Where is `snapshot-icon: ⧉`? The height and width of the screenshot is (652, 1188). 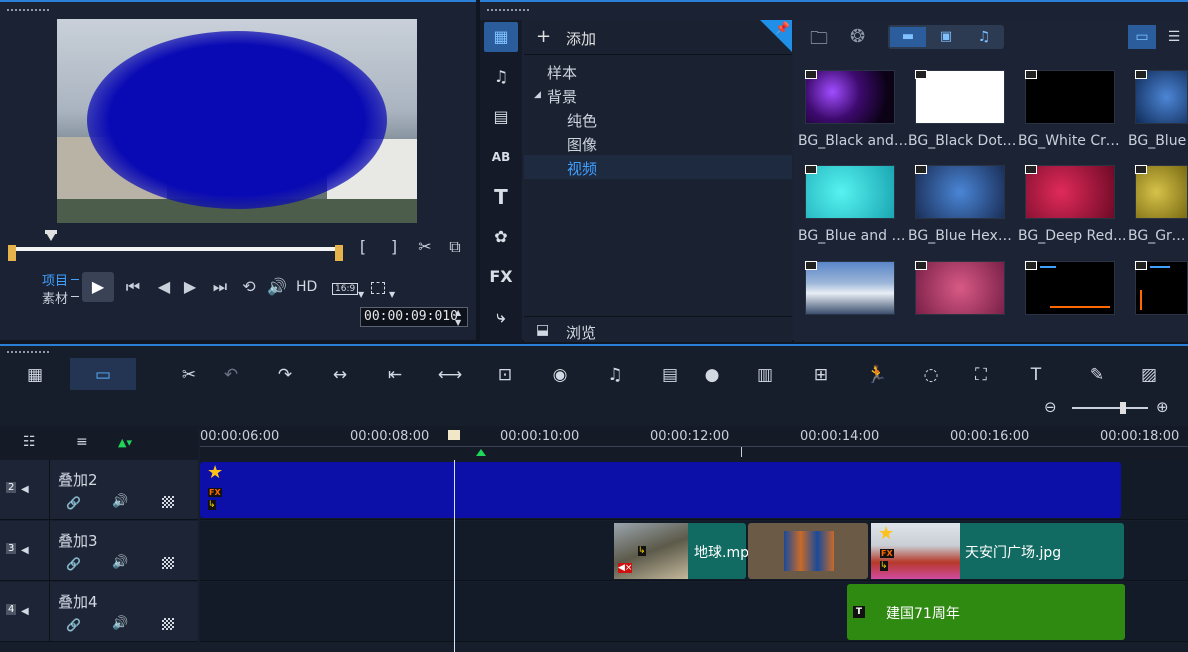
snapshot-icon: ⧉ is located at coordinates (455, 247).